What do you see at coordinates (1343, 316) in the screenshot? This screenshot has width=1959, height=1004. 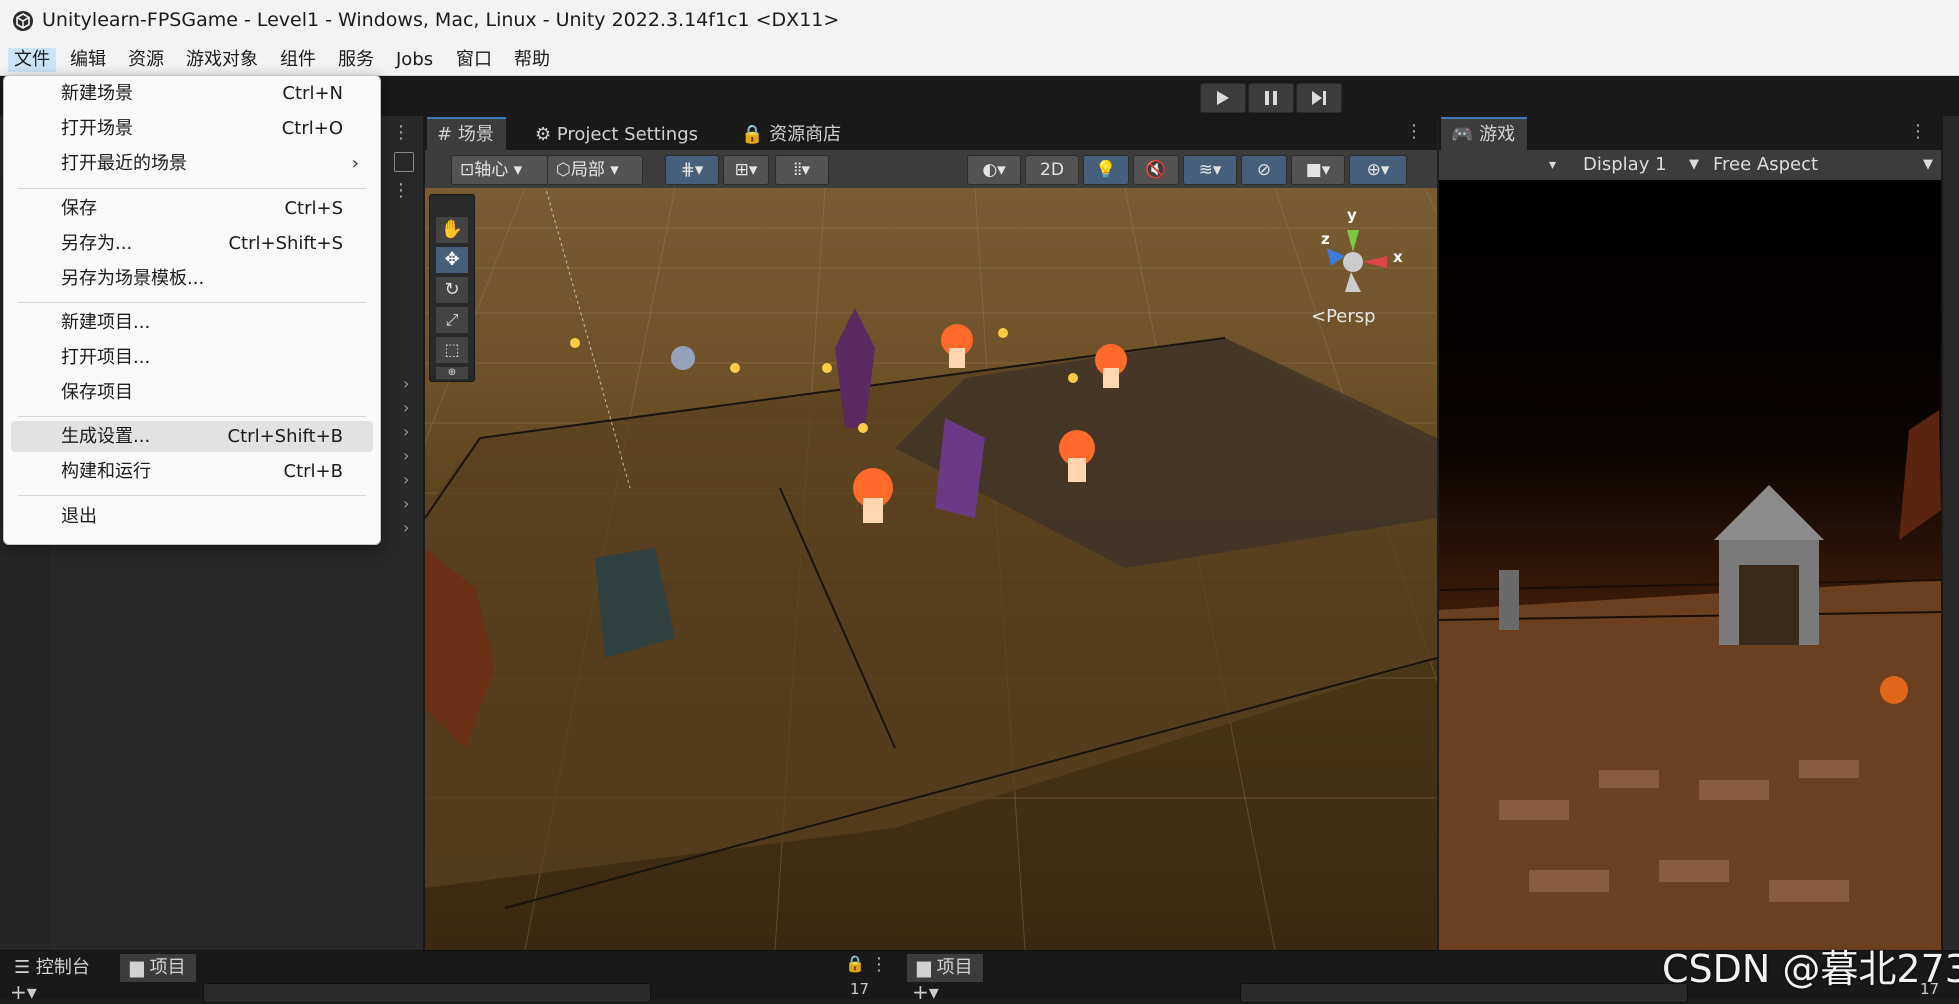 I see `persp-label: <Persp` at bounding box center [1343, 316].